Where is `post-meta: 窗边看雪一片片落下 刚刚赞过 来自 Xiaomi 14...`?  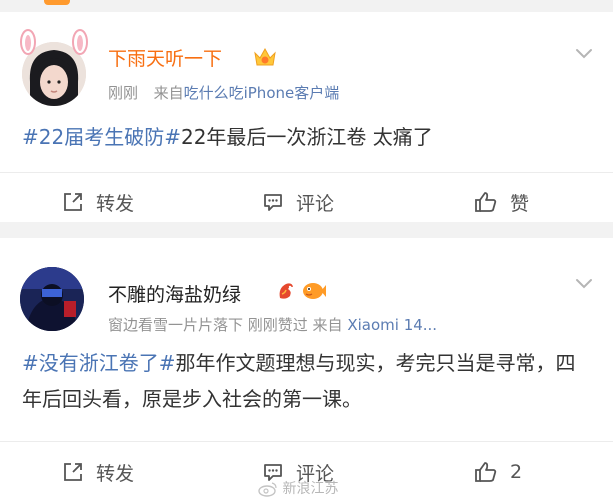
post-meta: 窗边看雪一片片落下 刚刚赞过 来自 Xiaomi 14... is located at coordinates (272, 324).